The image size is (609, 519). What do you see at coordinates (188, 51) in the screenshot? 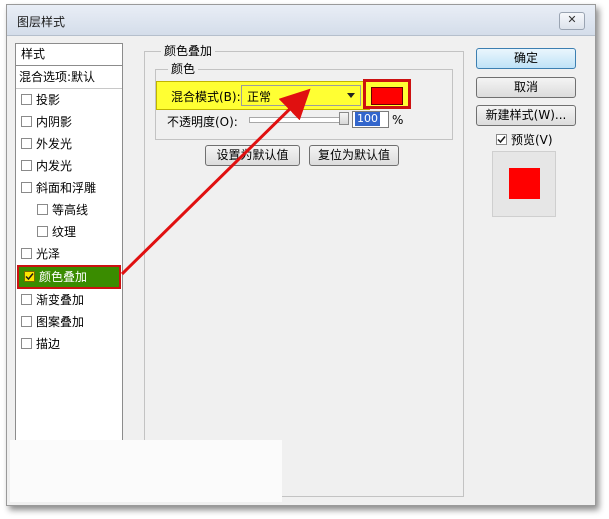
I see `color-overlay-group-title: 颜色叠加` at bounding box center [188, 51].